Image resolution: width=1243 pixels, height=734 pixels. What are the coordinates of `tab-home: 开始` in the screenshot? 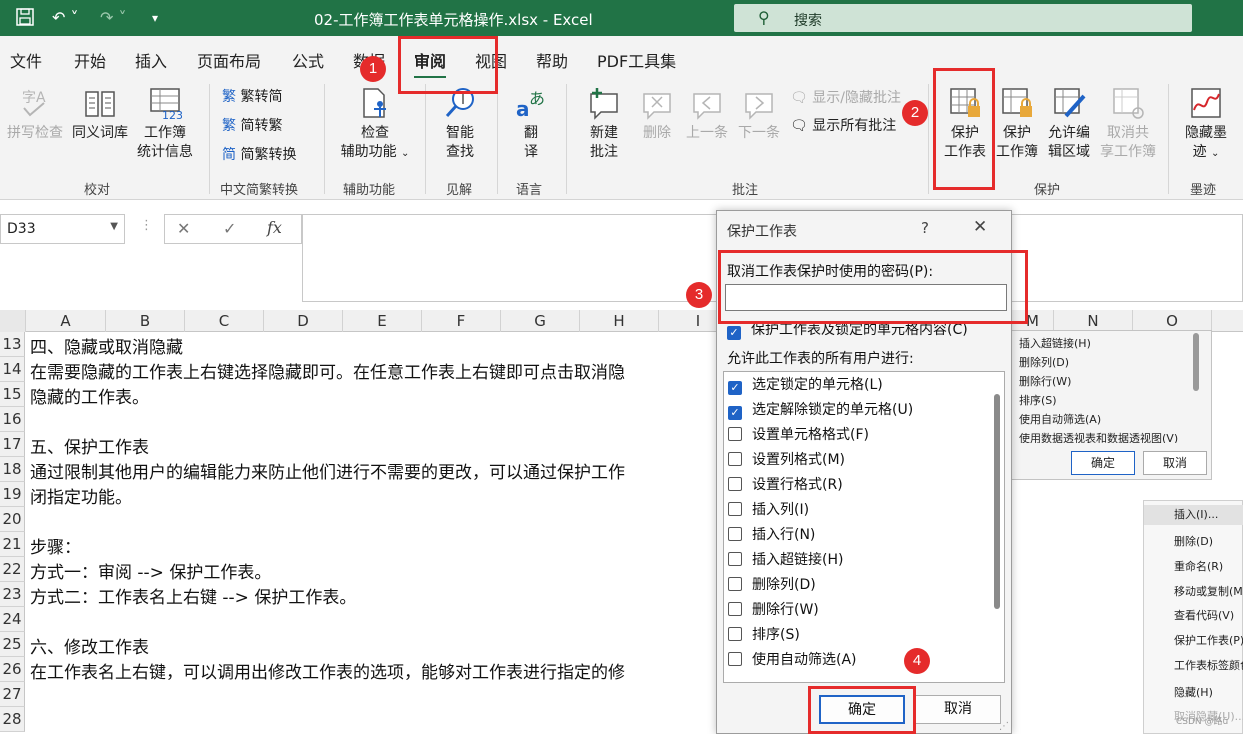 It's located at (90, 60).